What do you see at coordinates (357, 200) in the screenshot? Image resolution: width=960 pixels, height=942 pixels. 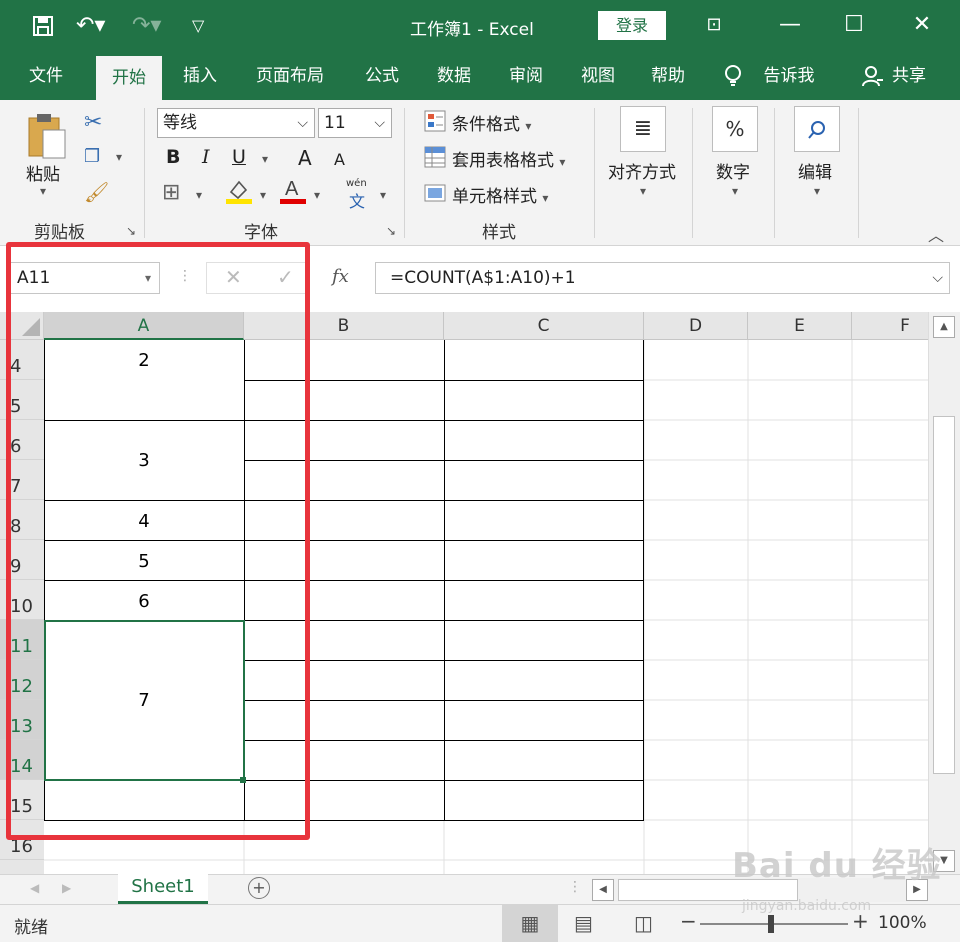 I see `phonetic-guide-icon: 文` at bounding box center [357, 200].